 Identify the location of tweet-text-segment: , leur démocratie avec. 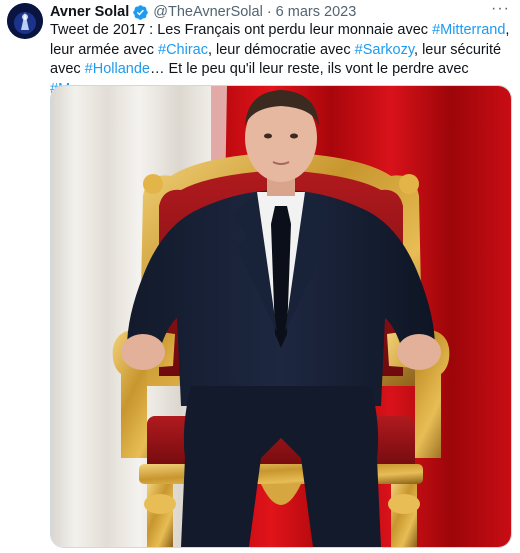
(281, 49).